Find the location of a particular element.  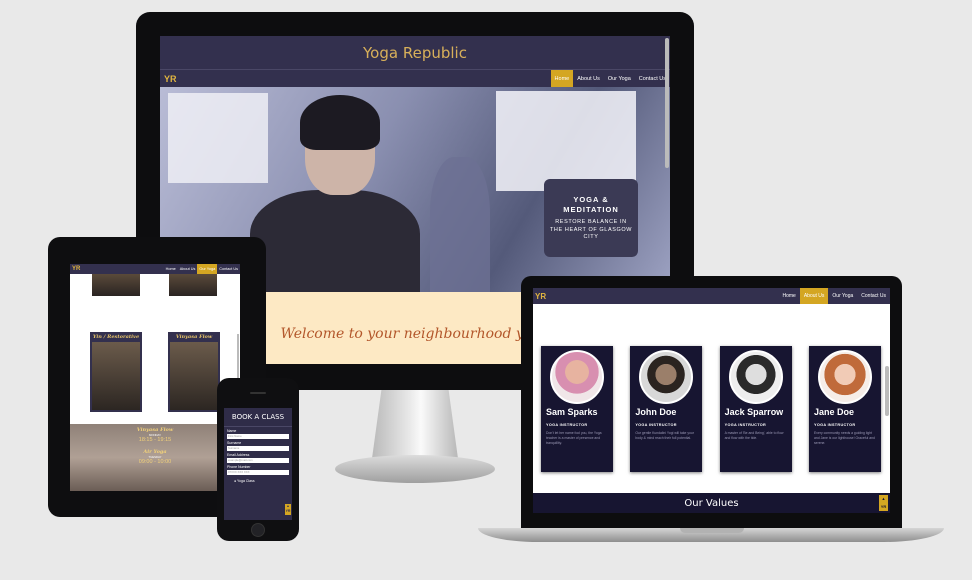

yoga-class-checkbox: ● Yoga Class is located at coordinates (258, 481).